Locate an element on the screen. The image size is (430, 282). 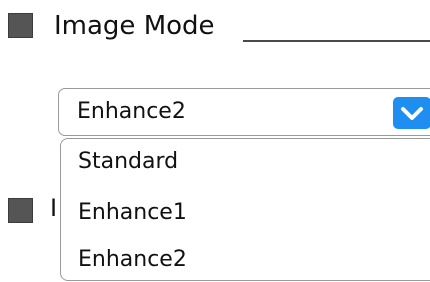
chevron-down-icon is located at coordinates (411, 113).